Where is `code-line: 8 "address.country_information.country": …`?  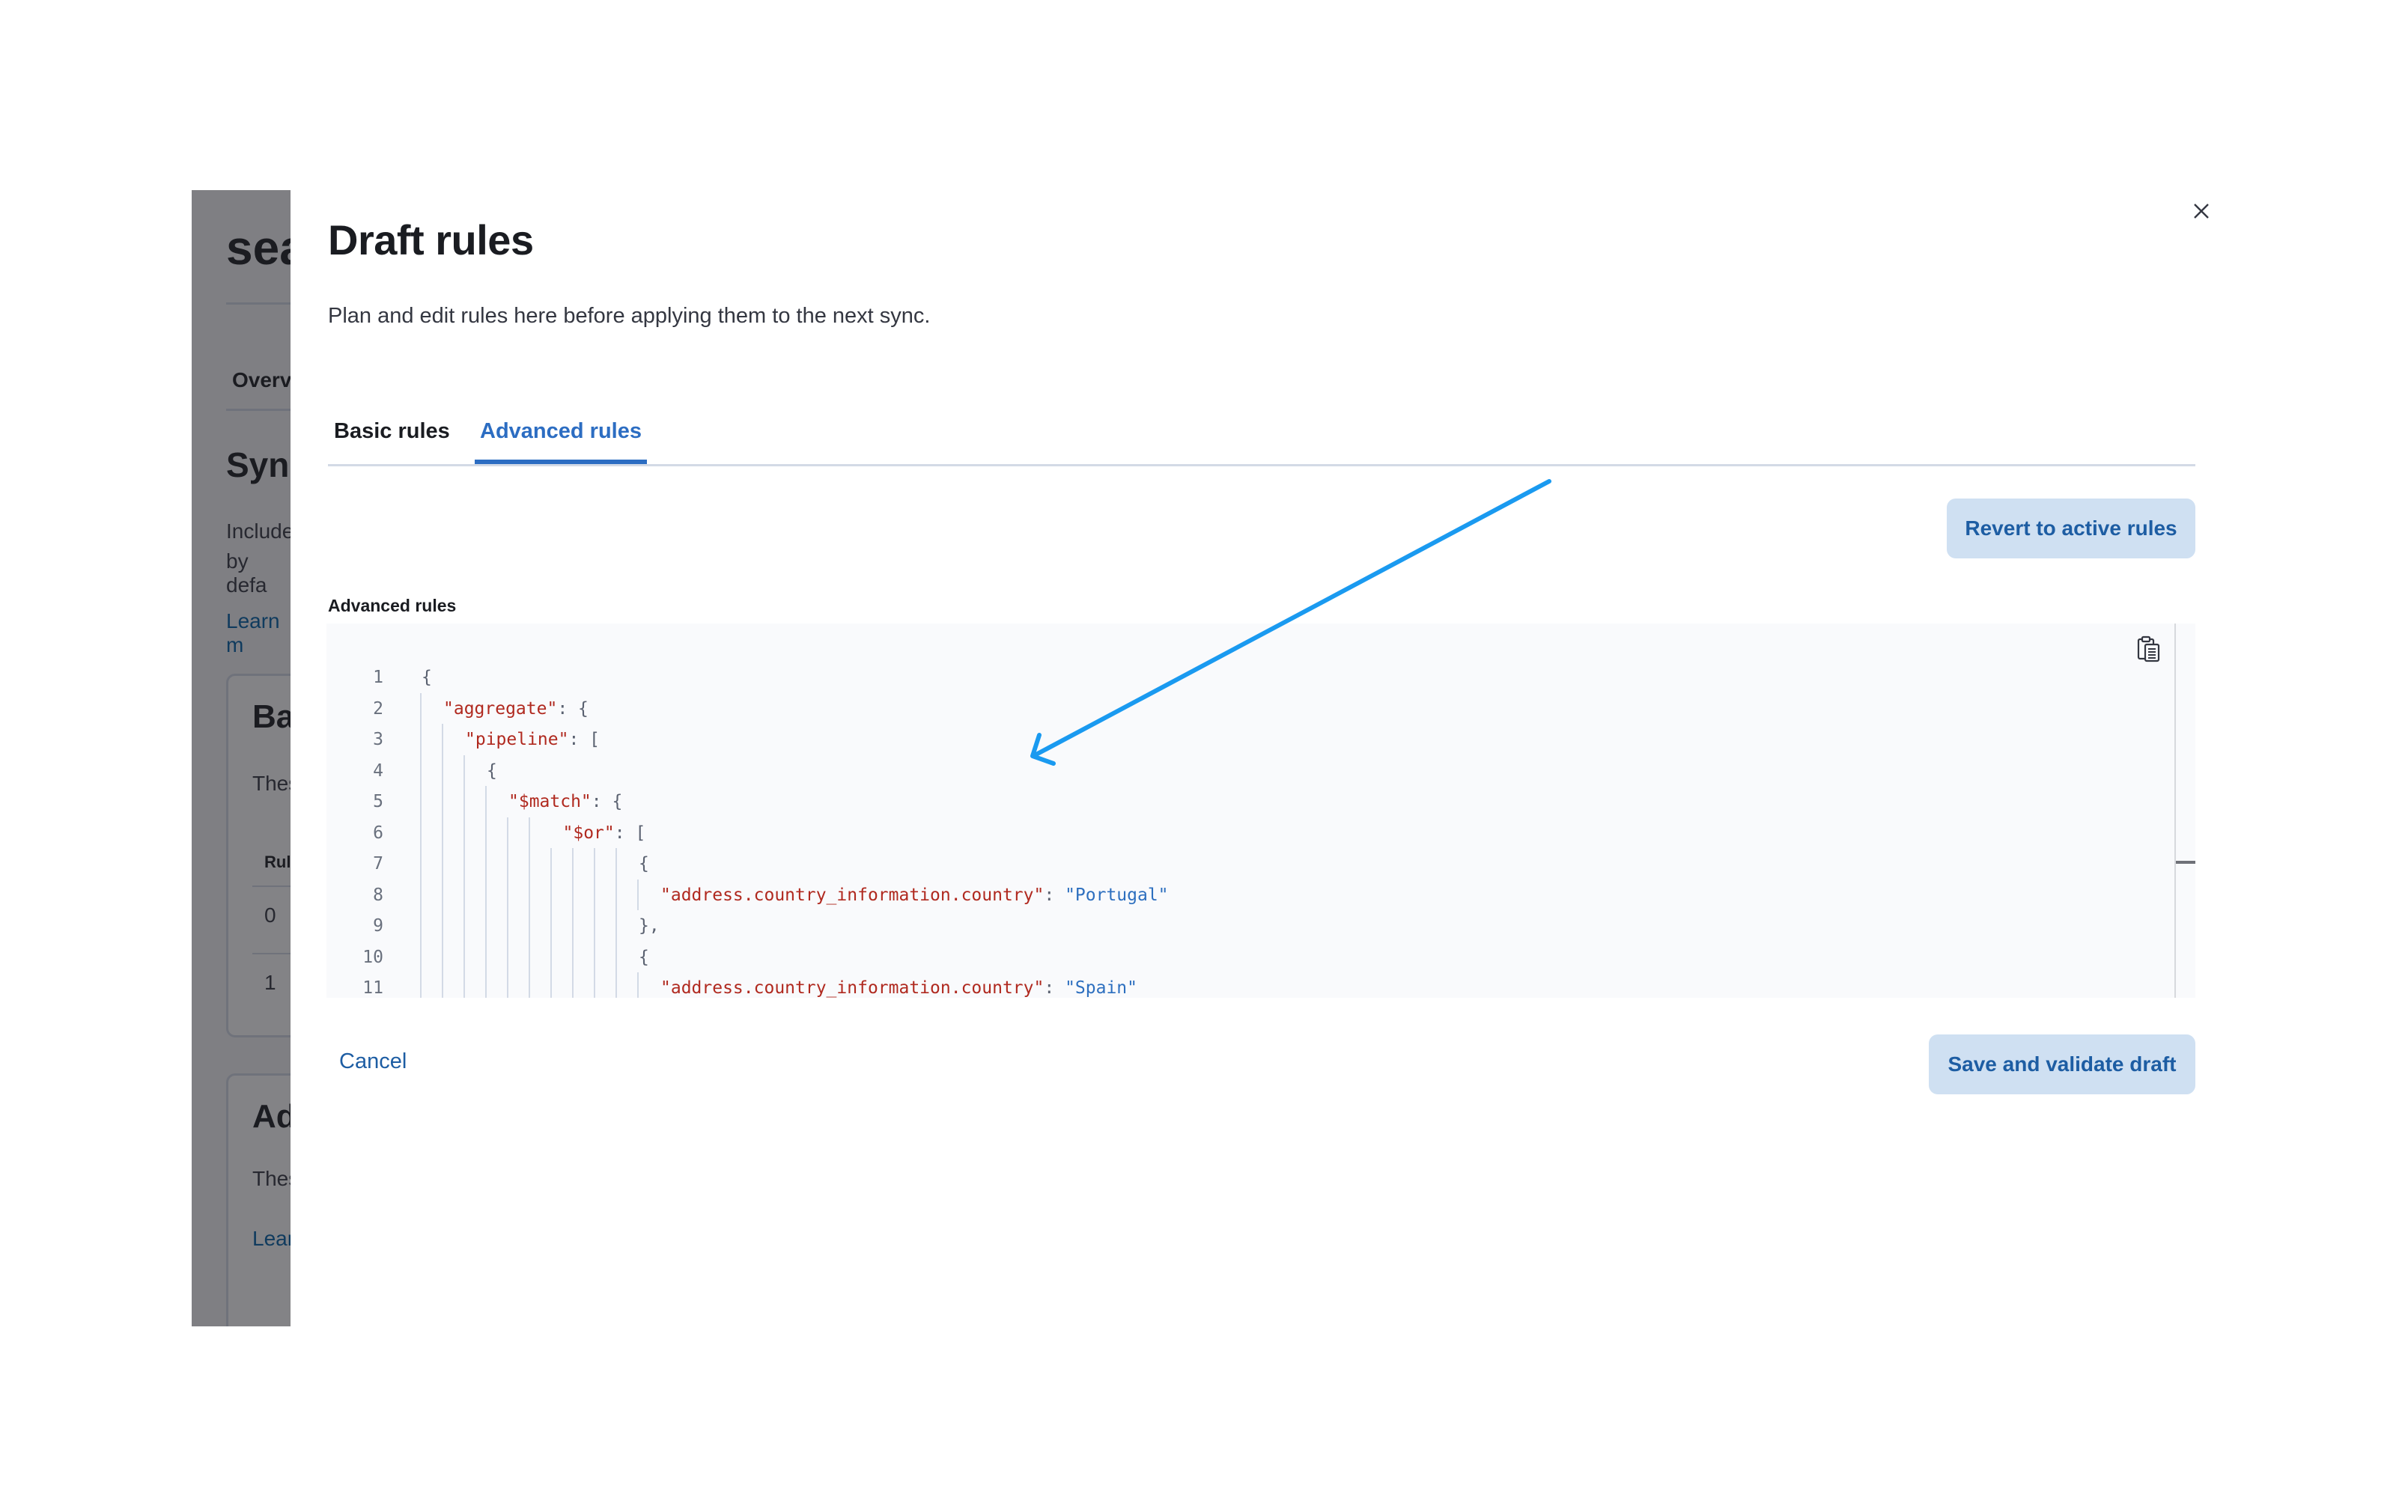
code-line: 8 "address.country_information.country": … is located at coordinates (1247, 896).